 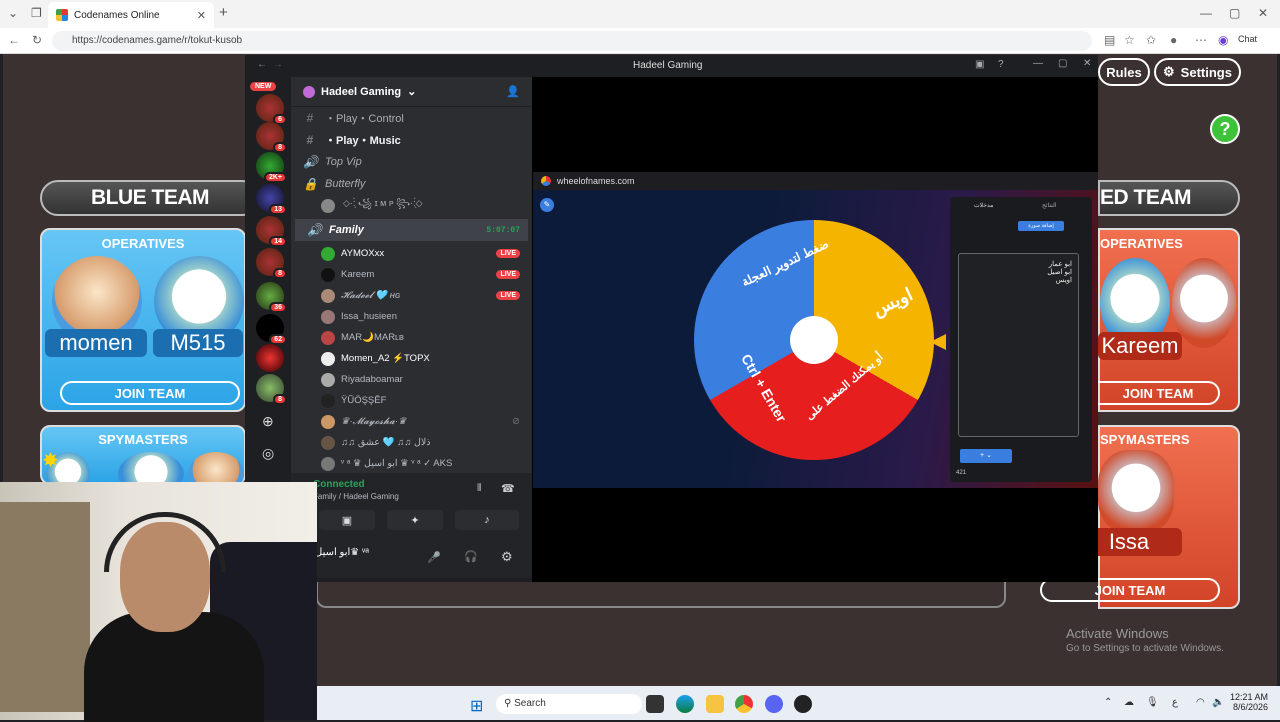 What do you see at coordinates (271, 297) in the screenshot?
I see `server-icon: 36` at bounding box center [271, 297].